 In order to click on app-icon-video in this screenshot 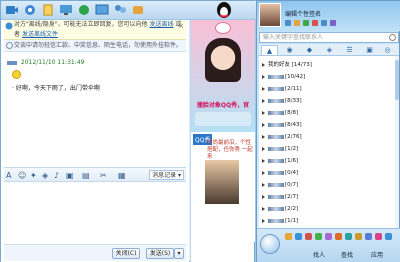, I will do `click(328, 236)`.